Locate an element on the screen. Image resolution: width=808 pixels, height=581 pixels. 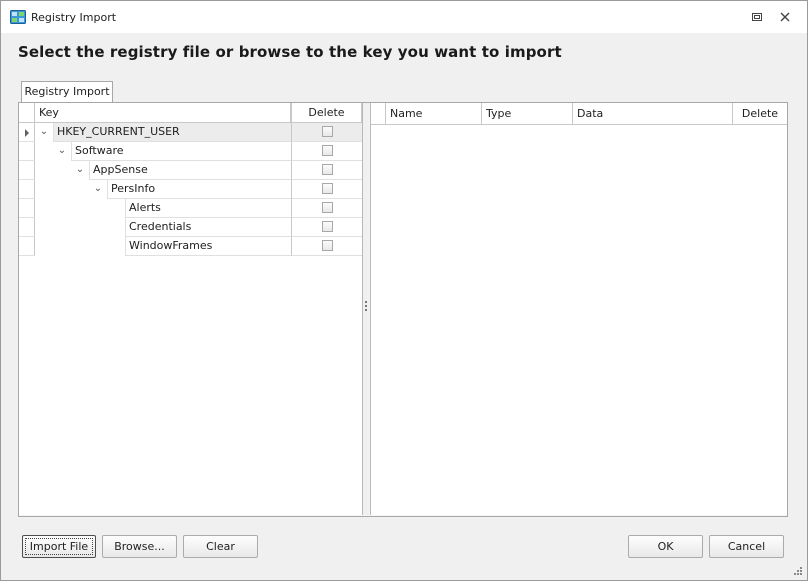
values-header: Name Type Data Delete is located at coordinates (579, 114).